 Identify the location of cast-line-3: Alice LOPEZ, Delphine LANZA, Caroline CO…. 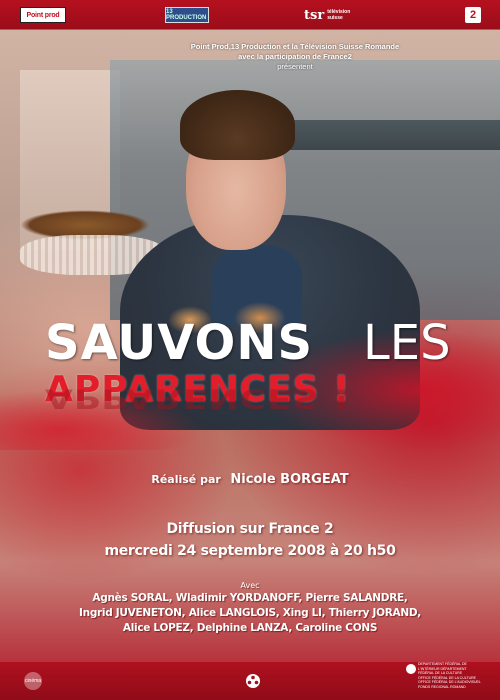
(250, 628).